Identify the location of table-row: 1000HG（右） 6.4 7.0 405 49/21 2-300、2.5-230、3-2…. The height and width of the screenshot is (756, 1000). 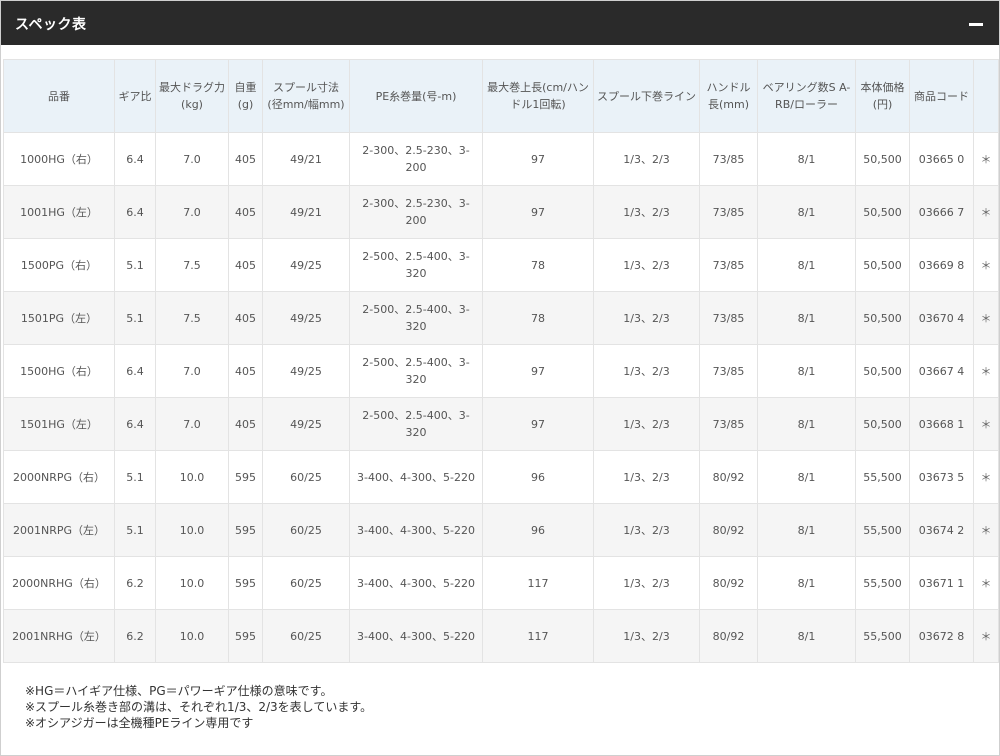
(501, 159).